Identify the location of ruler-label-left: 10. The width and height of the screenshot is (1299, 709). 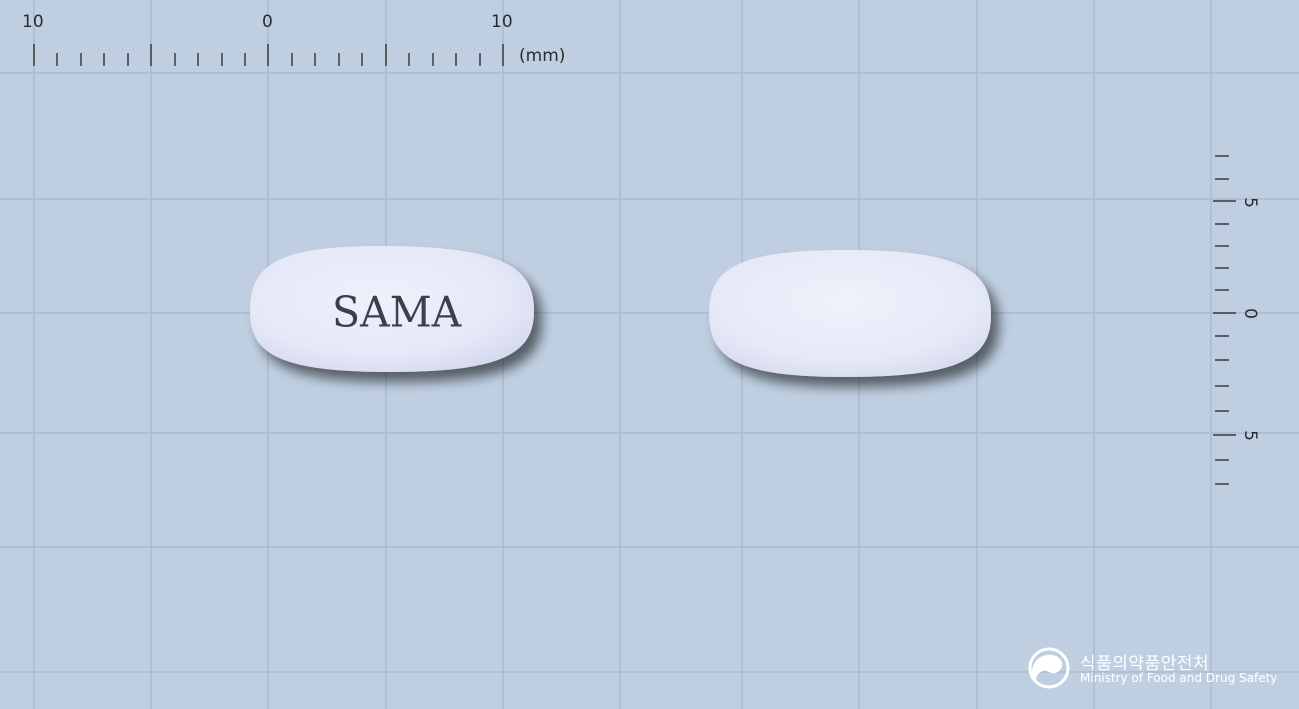
(33, 22).